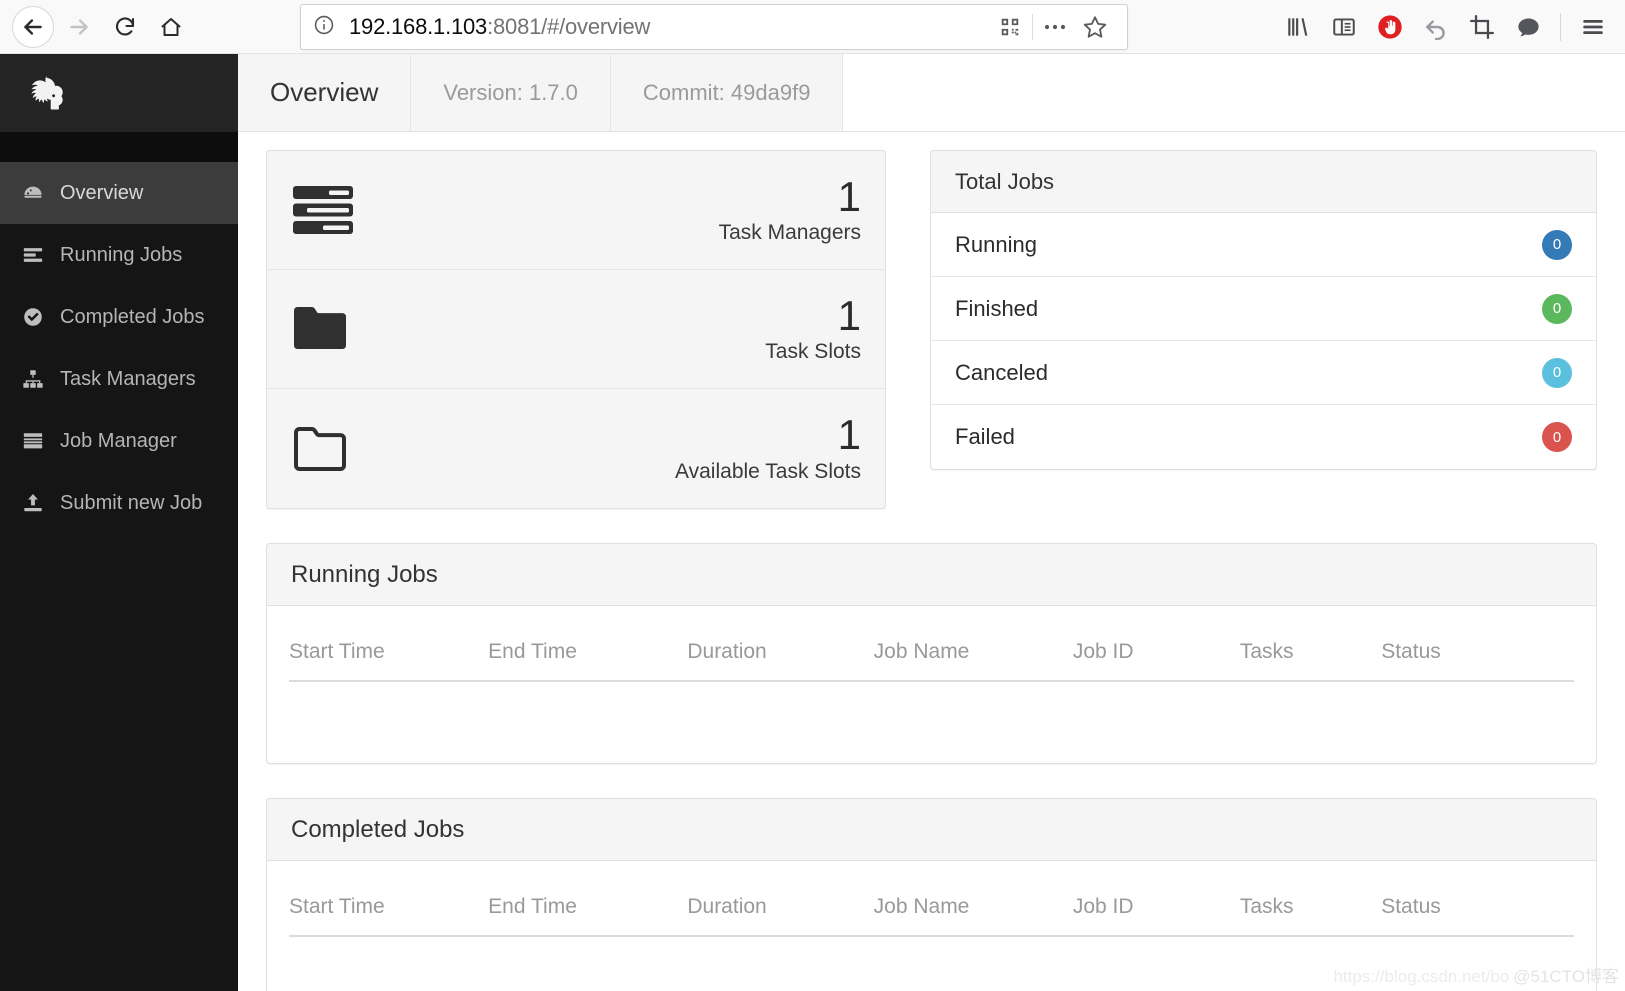 Image resolution: width=1625 pixels, height=991 pixels. I want to click on total-jobs-label: Canceled, so click(1001, 372).